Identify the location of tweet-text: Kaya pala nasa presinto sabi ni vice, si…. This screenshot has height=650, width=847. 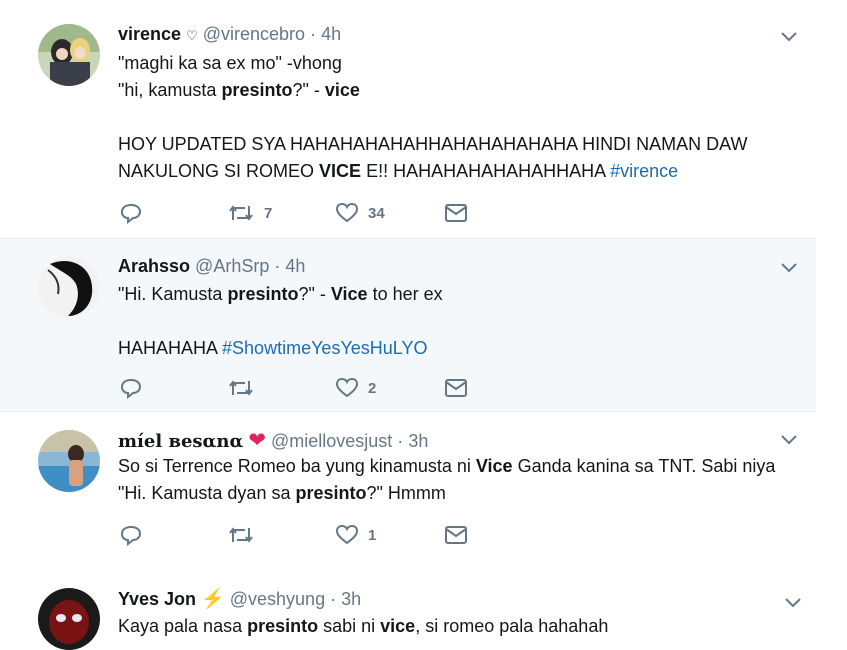
(363, 626).